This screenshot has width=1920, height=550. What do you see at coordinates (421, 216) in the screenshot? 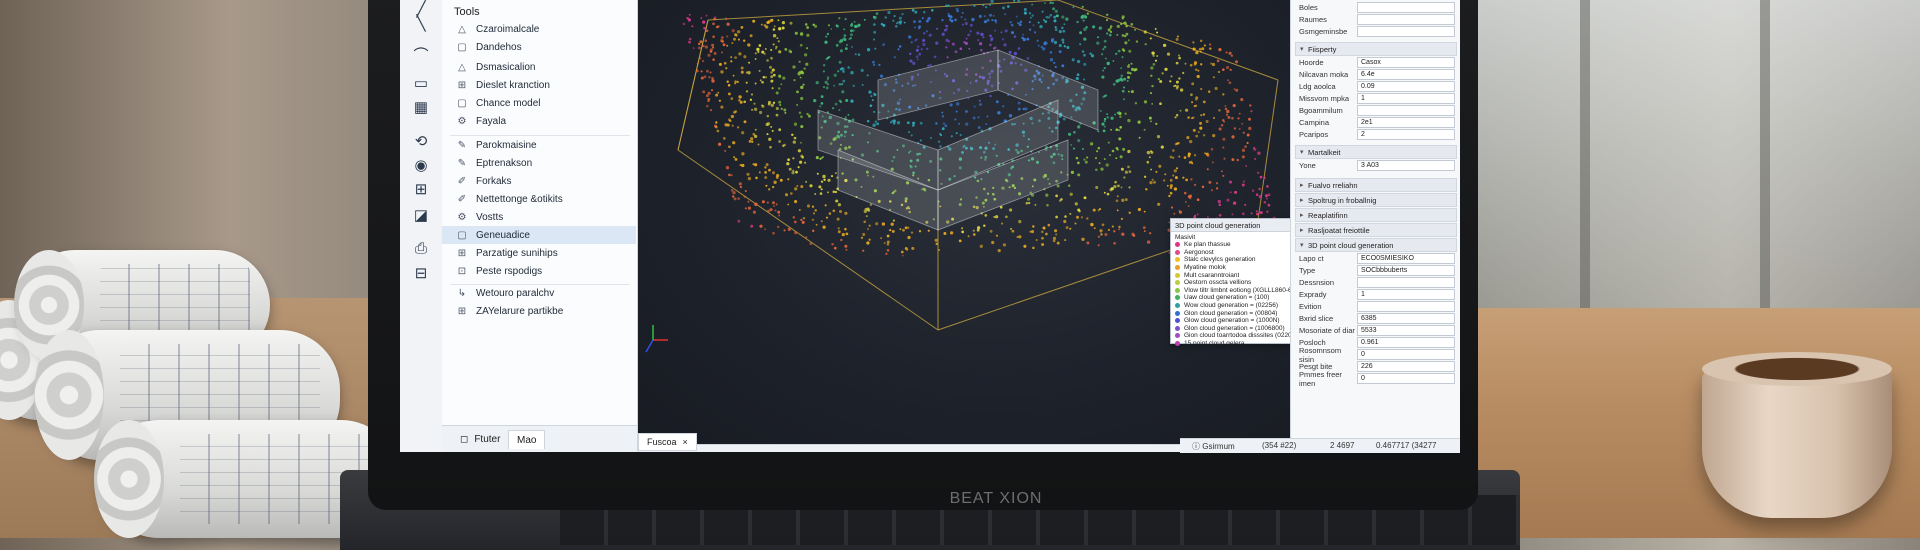
I see `layer-tool-icon: ◪` at bounding box center [421, 216].